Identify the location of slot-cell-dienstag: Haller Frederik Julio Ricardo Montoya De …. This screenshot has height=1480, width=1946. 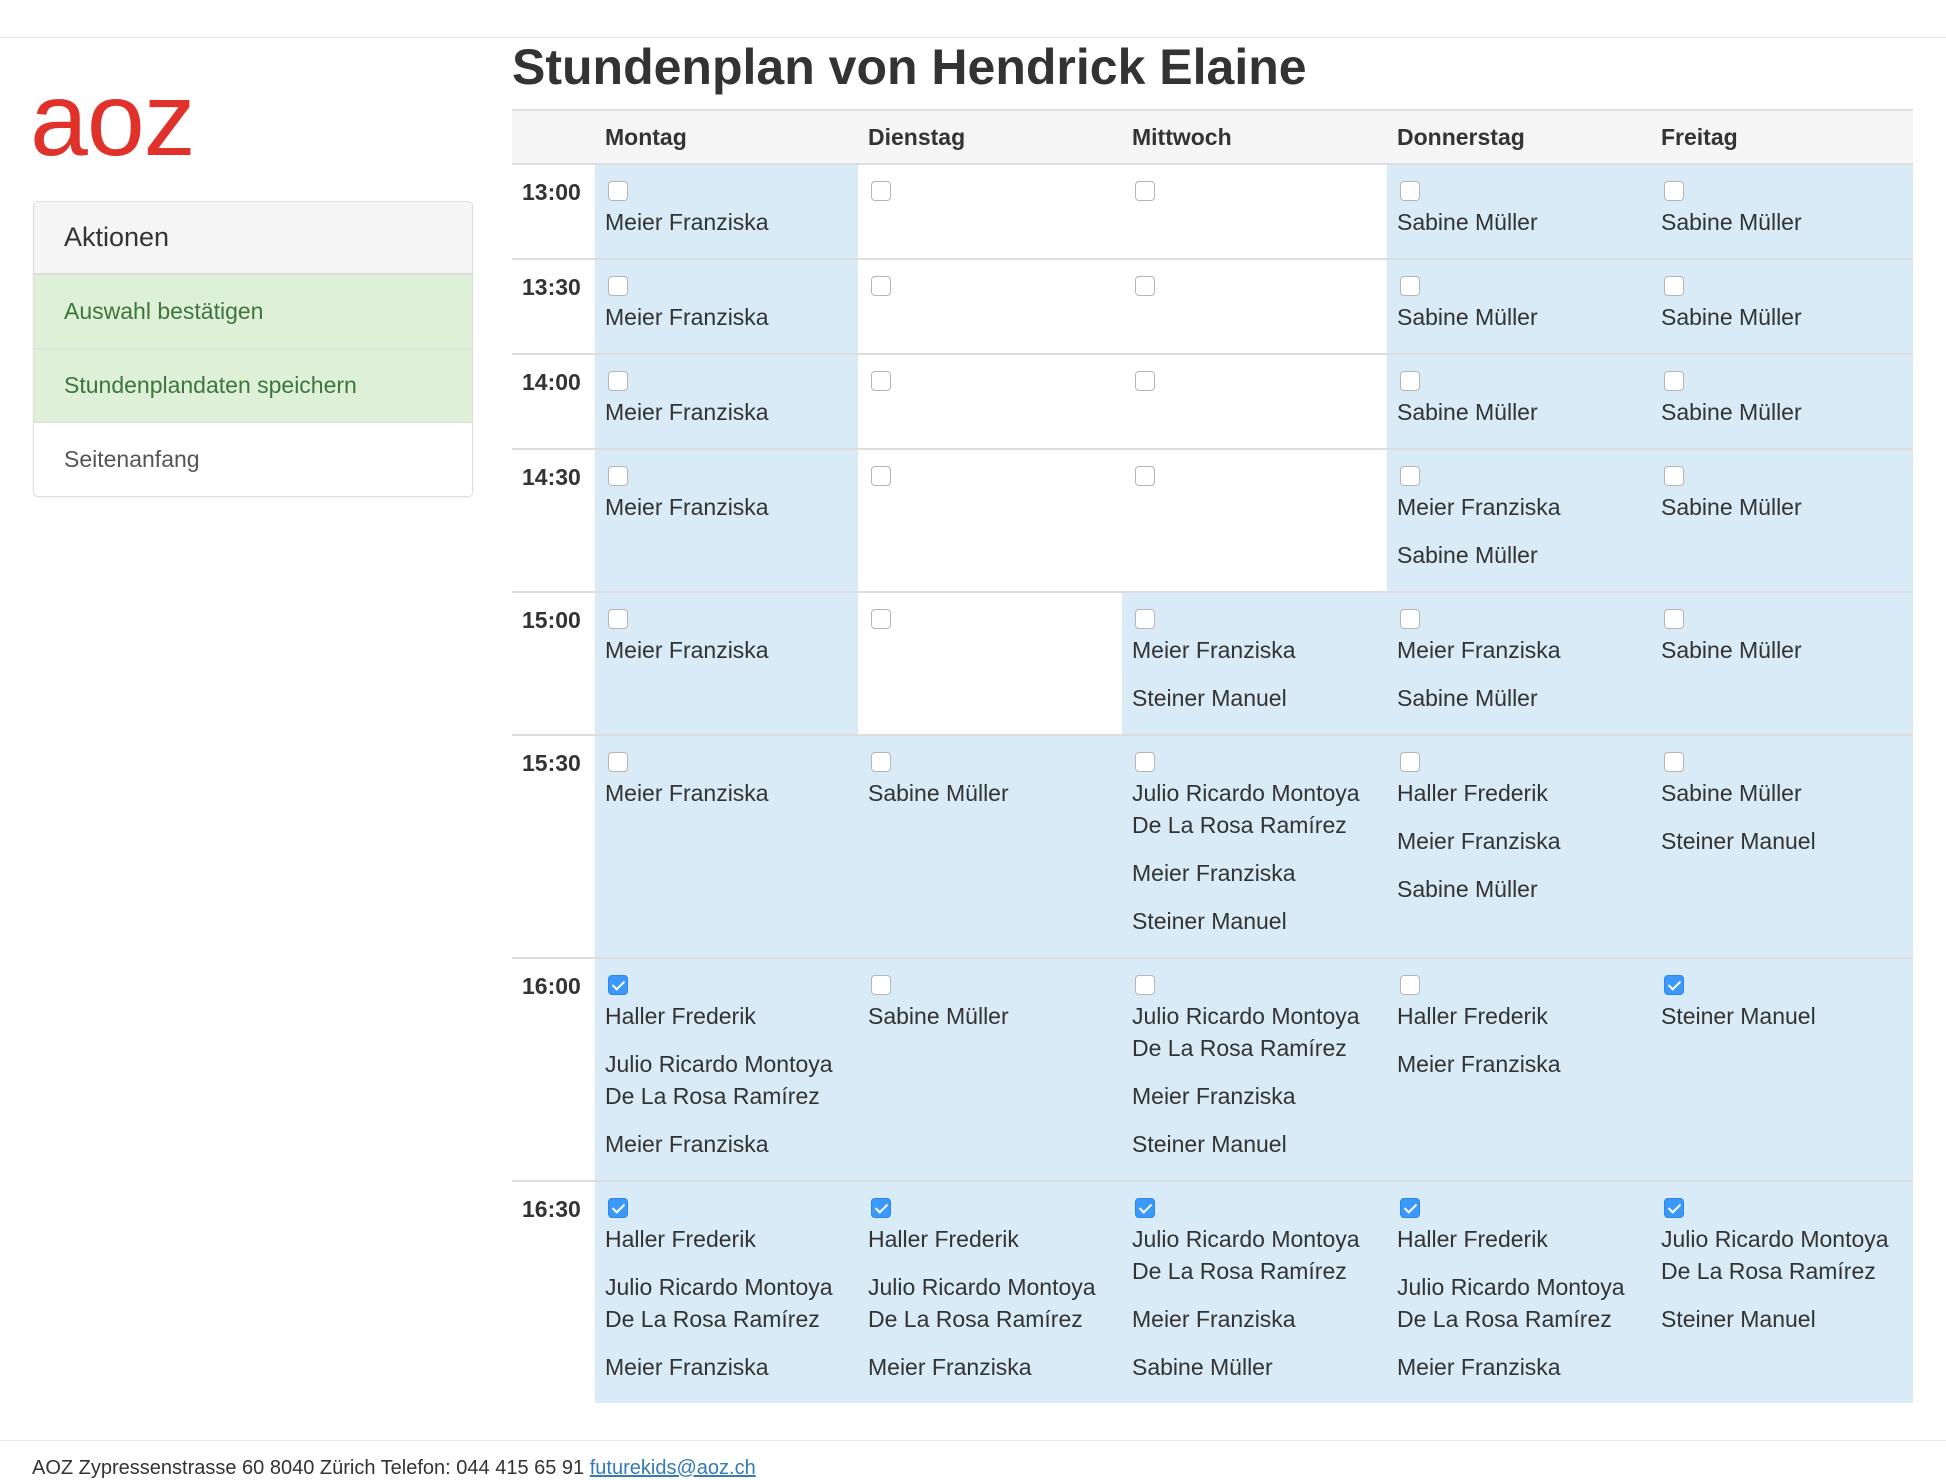
(990, 1291).